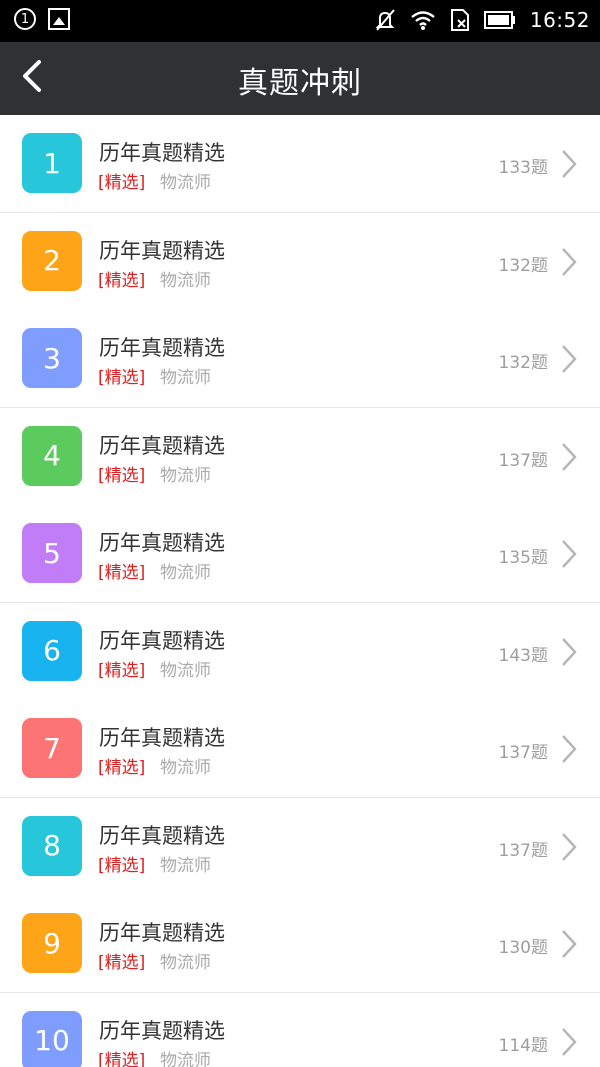  What do you see at coordinates (523, 948) in the screenshot?
I see `item-question-count: 130题` at bounding box center [523, 948].